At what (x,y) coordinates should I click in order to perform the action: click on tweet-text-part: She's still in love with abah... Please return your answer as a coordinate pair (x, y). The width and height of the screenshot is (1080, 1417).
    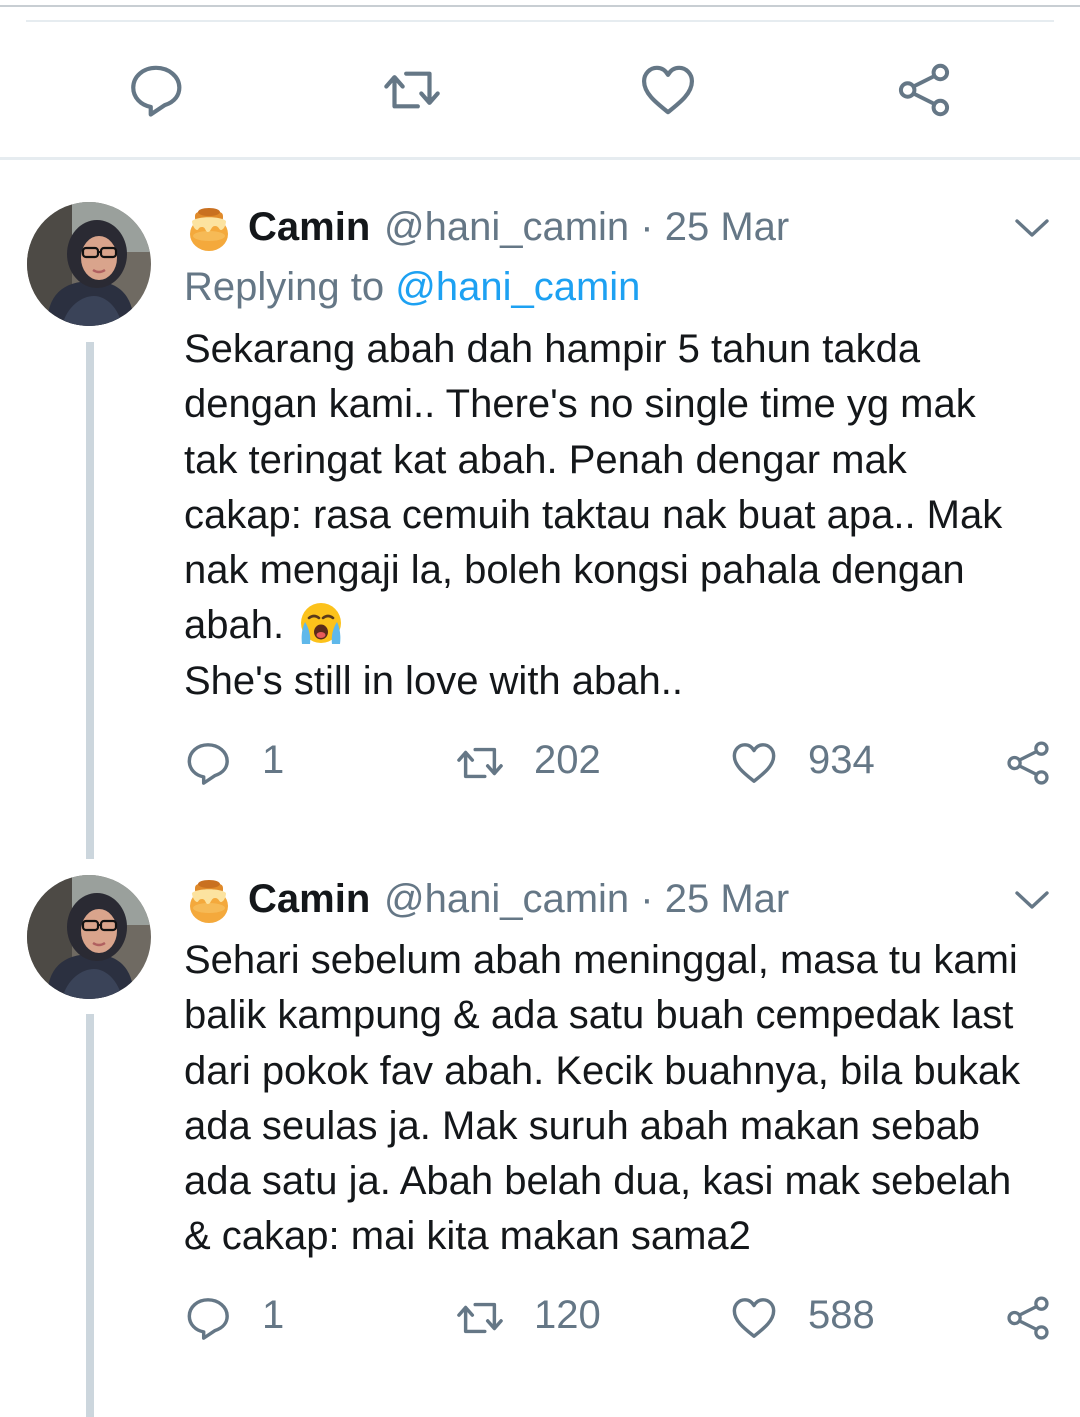
    Looking at the image, I should click on (434, 680).